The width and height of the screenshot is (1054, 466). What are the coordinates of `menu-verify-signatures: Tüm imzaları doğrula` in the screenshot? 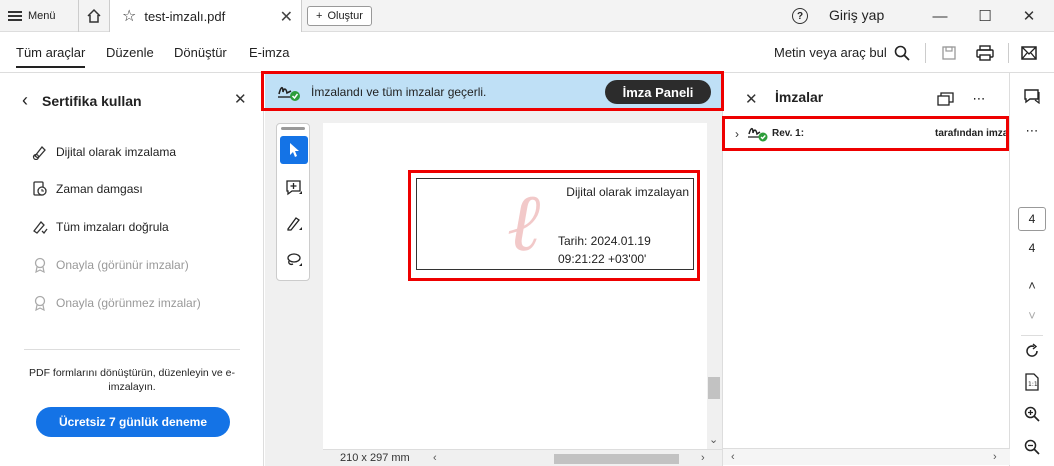 It's located at (100, 227).